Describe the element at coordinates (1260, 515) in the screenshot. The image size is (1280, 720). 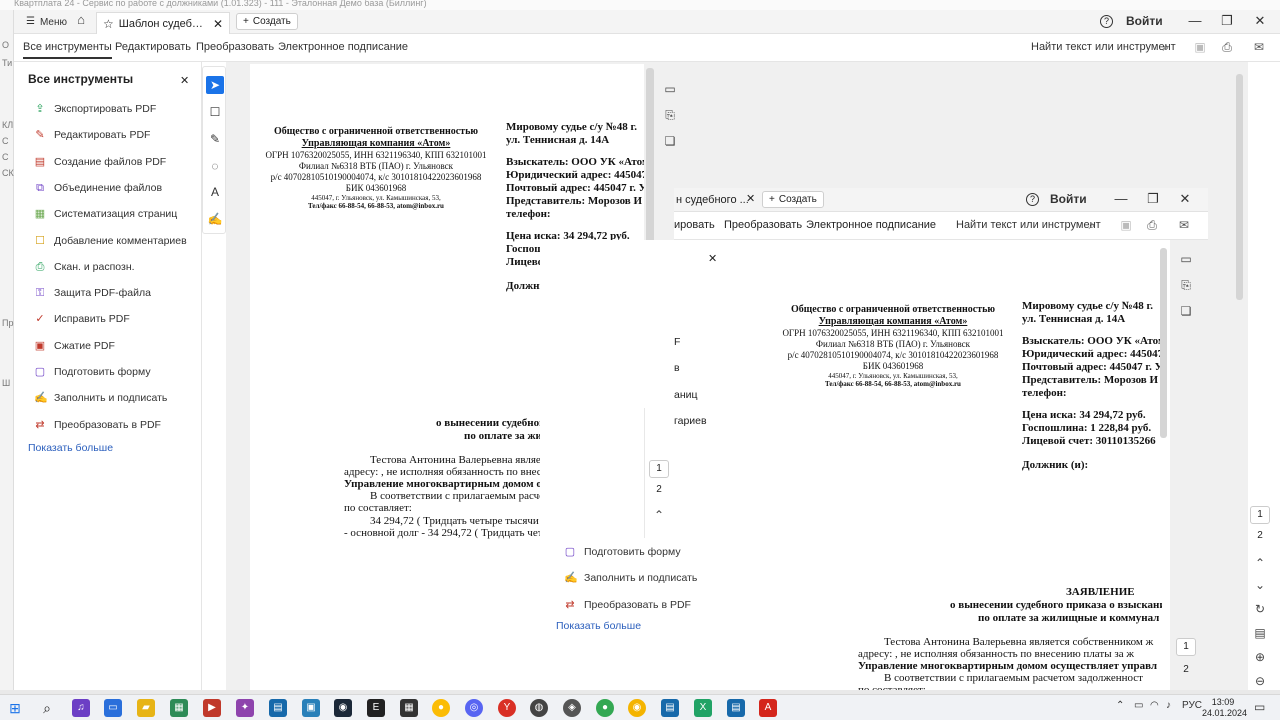
I see `page-1-thumb-outer: 1` at that location.